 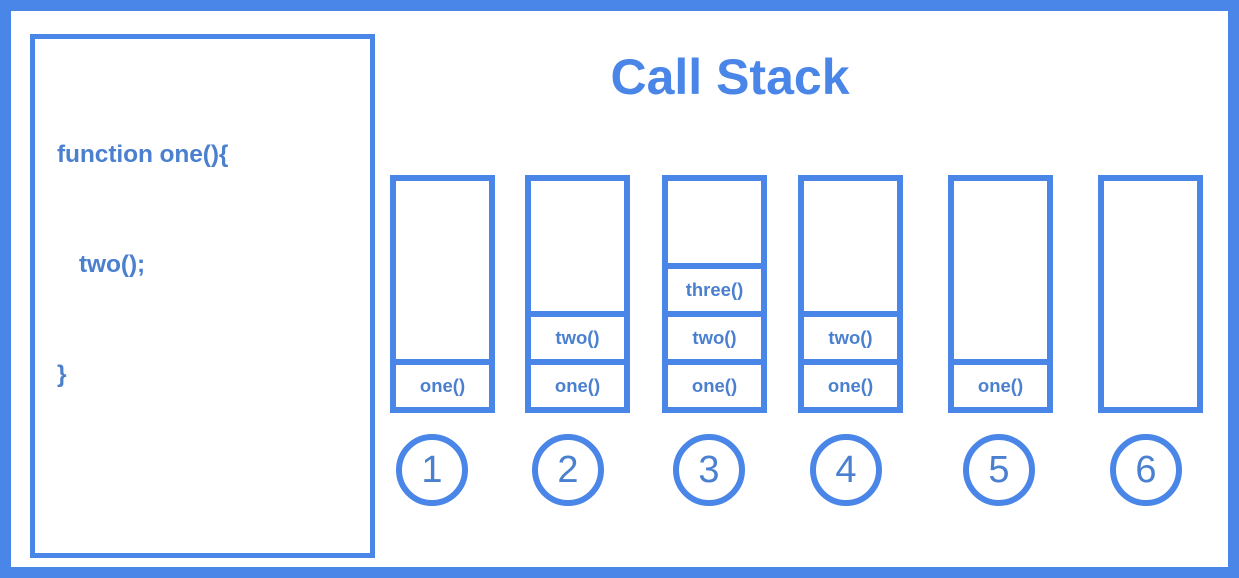 I want to click on stack-column-3: three() two() one(), so click(x=714, y=294).